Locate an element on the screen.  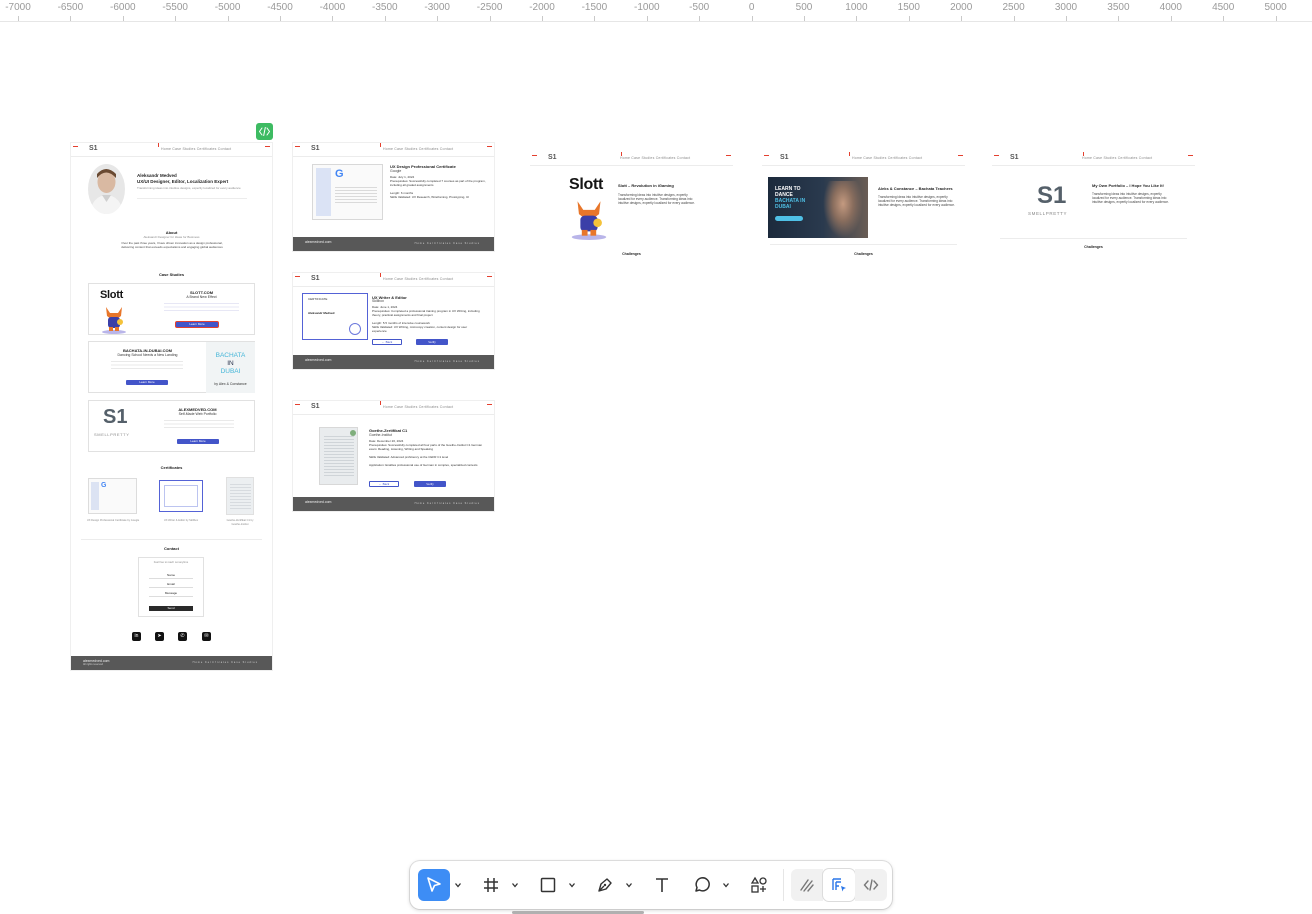
cert-inner-border is located at coordinates (181, 496).